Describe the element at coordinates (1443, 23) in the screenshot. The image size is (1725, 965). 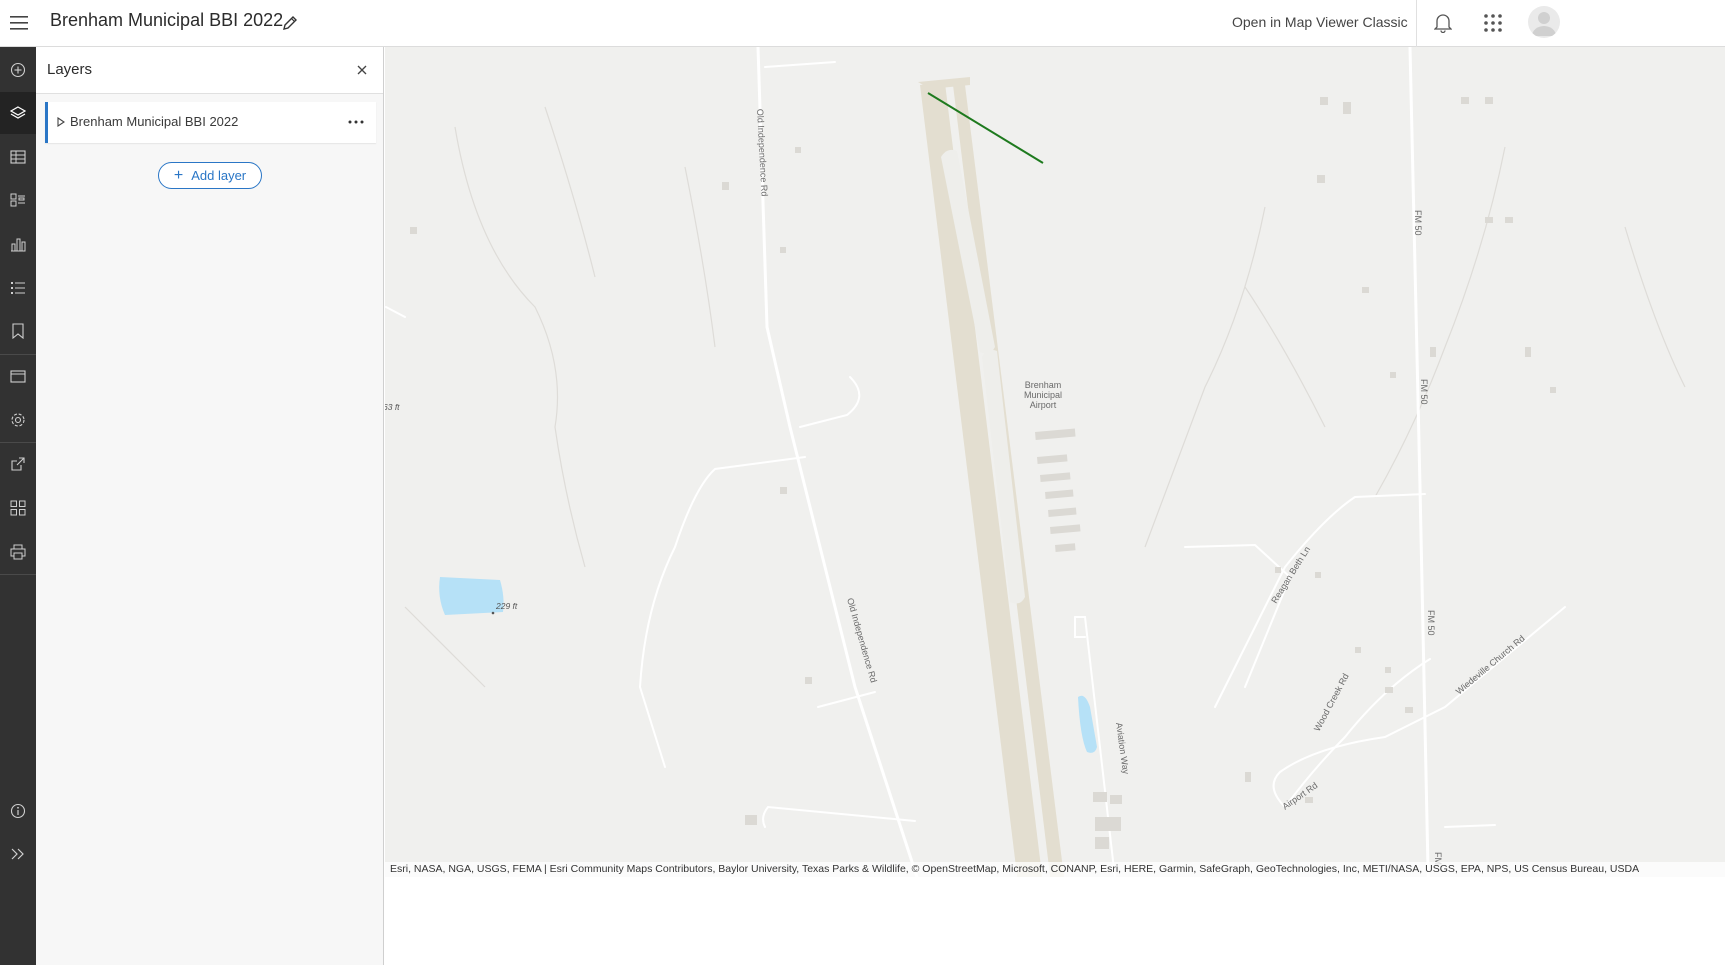
I see `notification-bell-icon` at that location.